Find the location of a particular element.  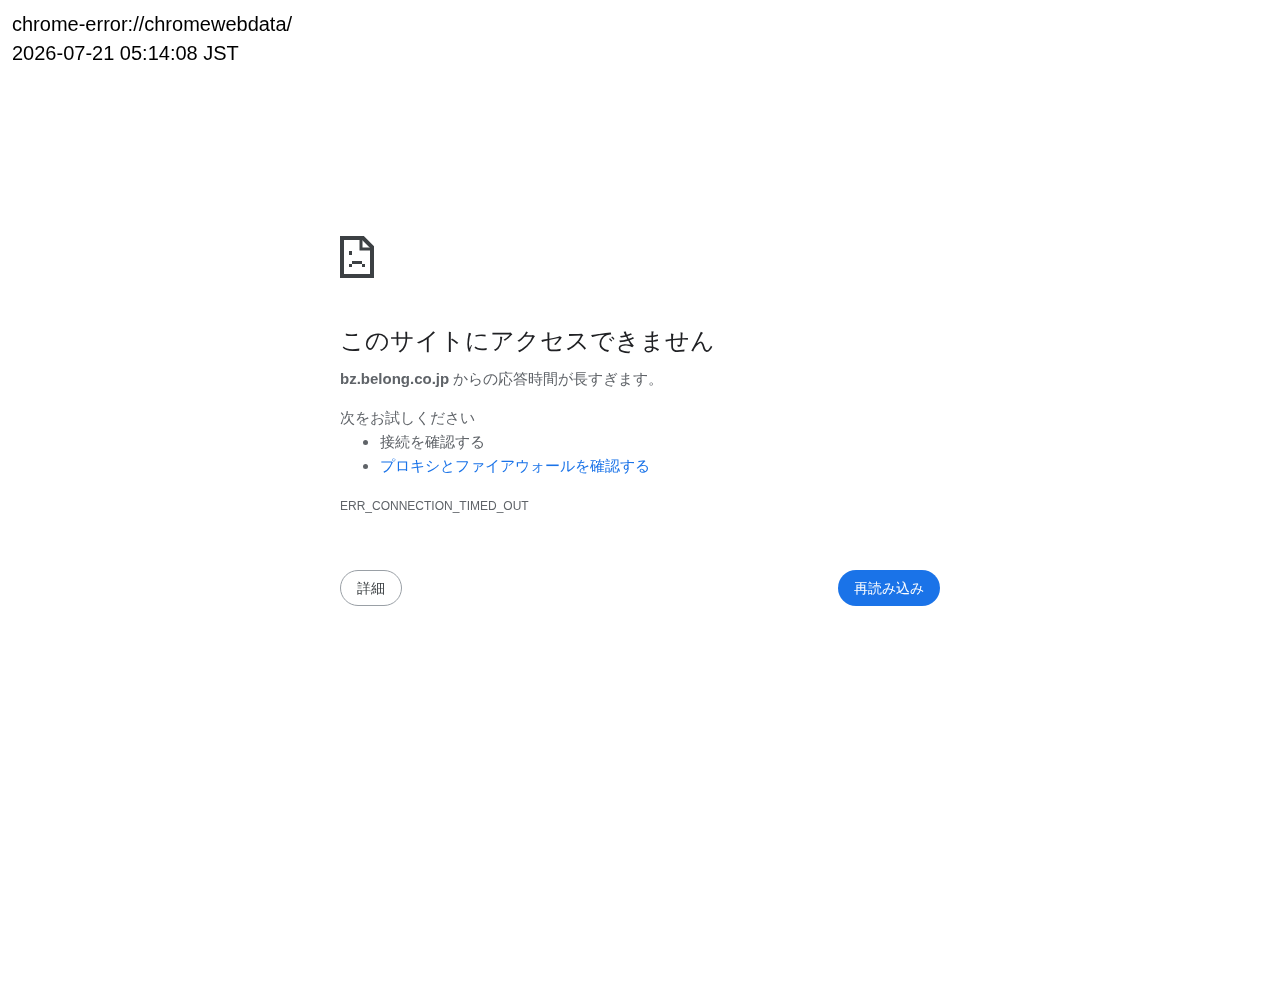

details-button: 詳細 is located at coordinates (371, 588).